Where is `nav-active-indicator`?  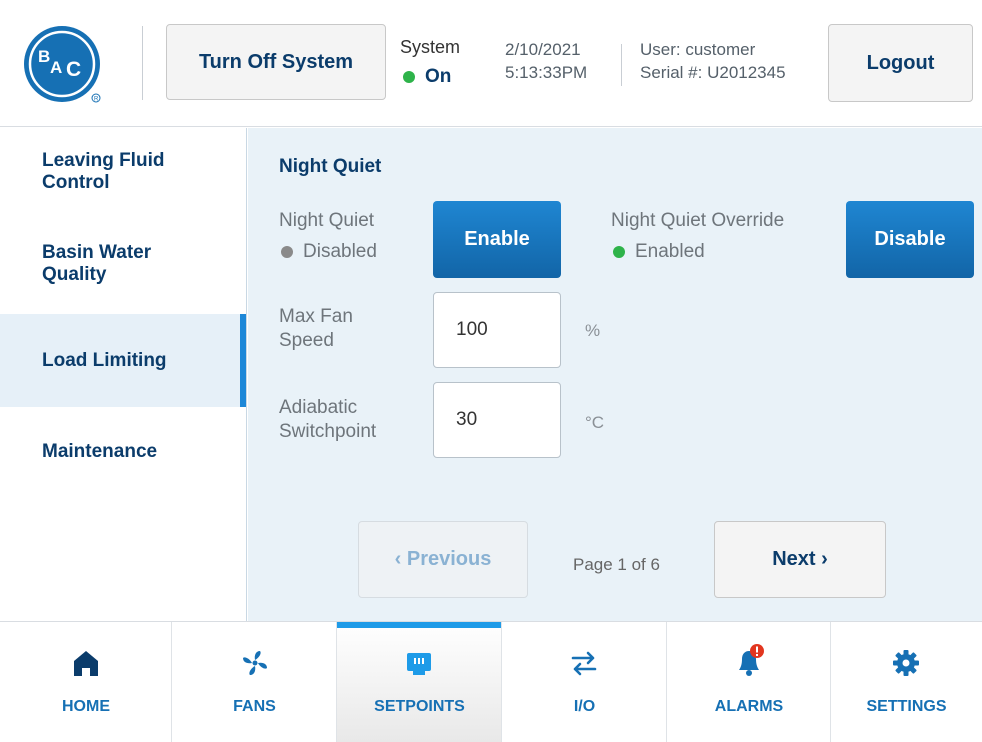
nav-active-indicator is located at coordinates (419, 625).